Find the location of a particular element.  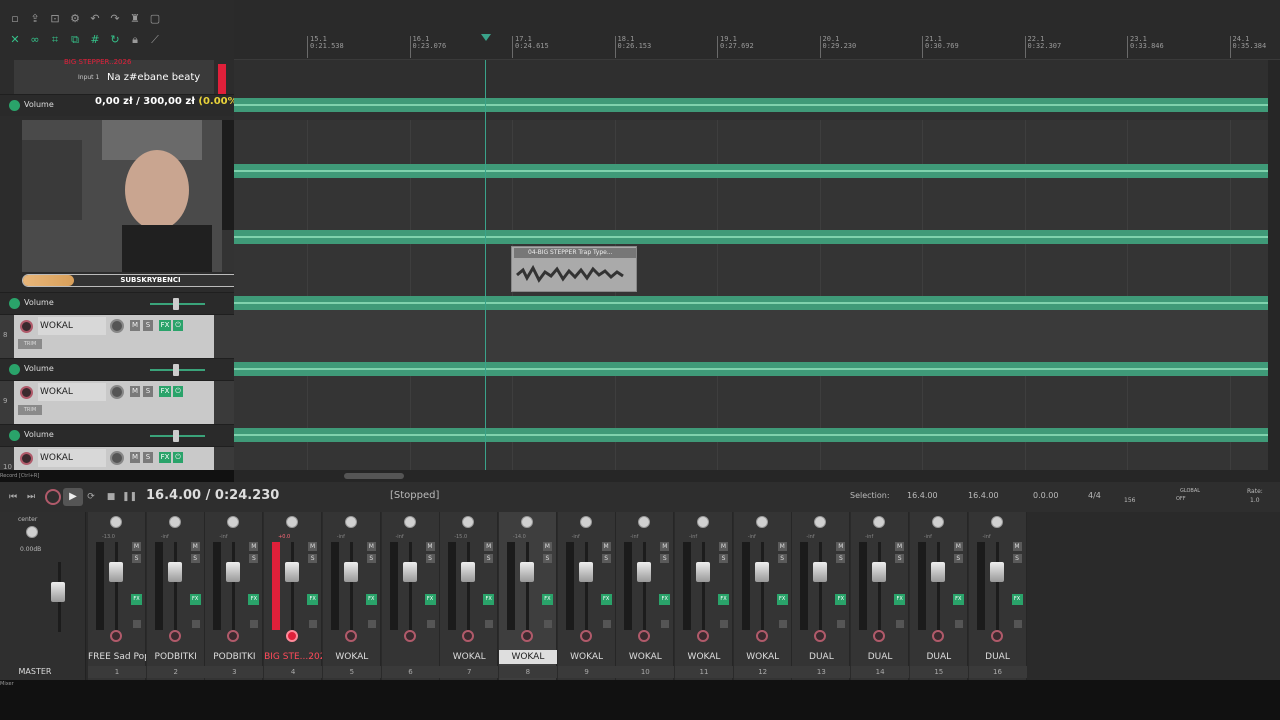

lock-icon: 🔒︎ is located at coordinates (135, 40).